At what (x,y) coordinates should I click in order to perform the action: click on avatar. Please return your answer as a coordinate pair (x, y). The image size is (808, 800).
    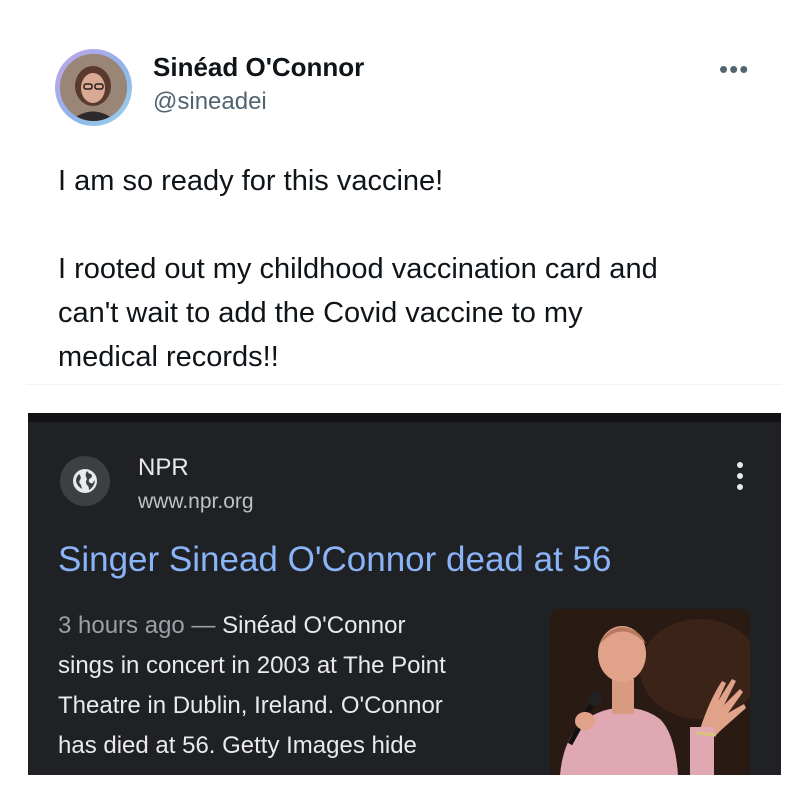
    Looking at the image, I should click on (93, 87).